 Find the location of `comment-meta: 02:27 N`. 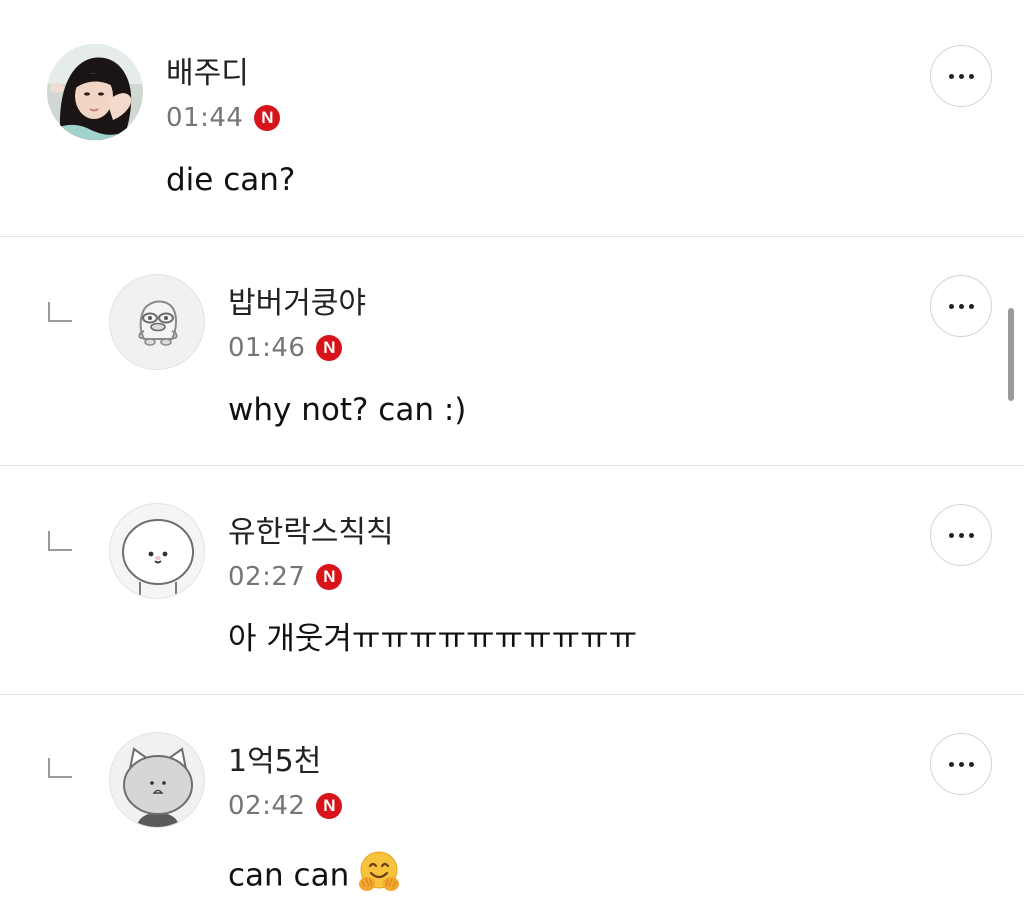

comment-meta: 02:27 N is located at coordinates (285, 577).